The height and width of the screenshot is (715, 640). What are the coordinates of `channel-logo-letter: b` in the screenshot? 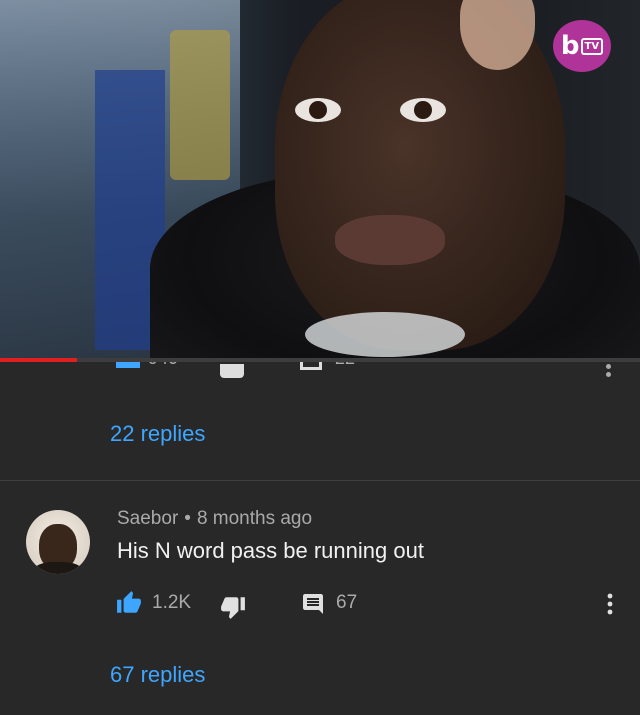 It's located at (570, 46).